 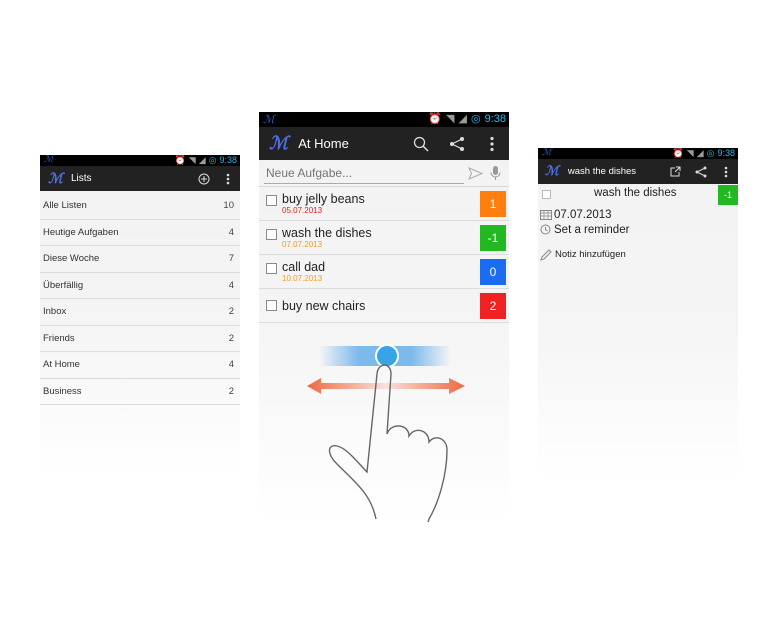 I want to click on page-title: wash the dishes, so click(x=602, y=171).